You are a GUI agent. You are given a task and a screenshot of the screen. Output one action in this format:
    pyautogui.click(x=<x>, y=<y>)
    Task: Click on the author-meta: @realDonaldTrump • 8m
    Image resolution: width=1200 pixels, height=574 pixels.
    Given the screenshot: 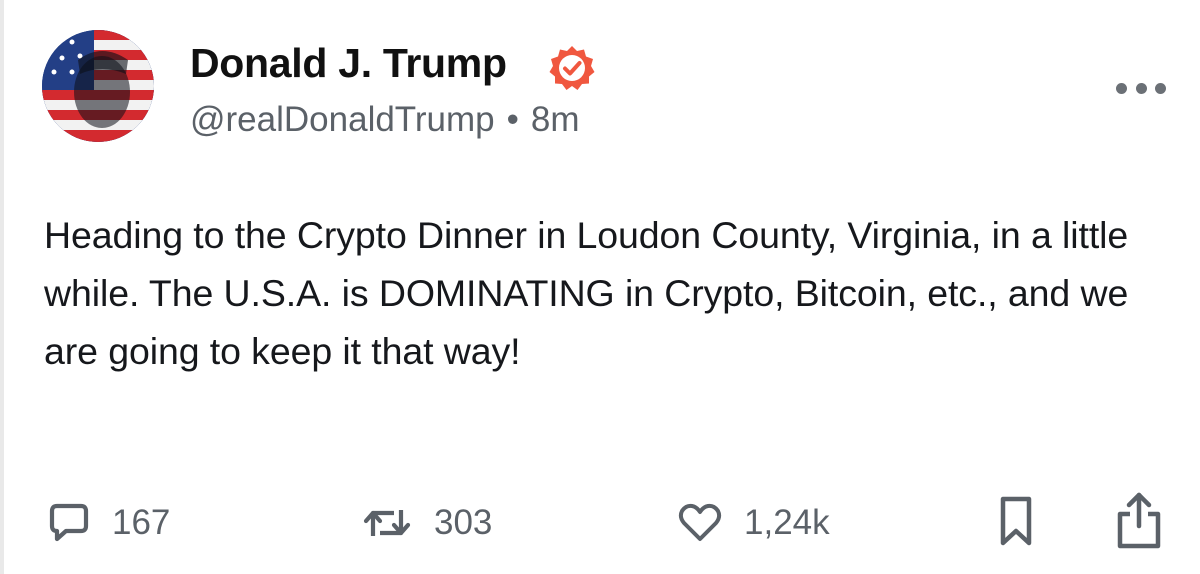 What is the action you would take?
    pyautogui.click(x=385, y=120)
    